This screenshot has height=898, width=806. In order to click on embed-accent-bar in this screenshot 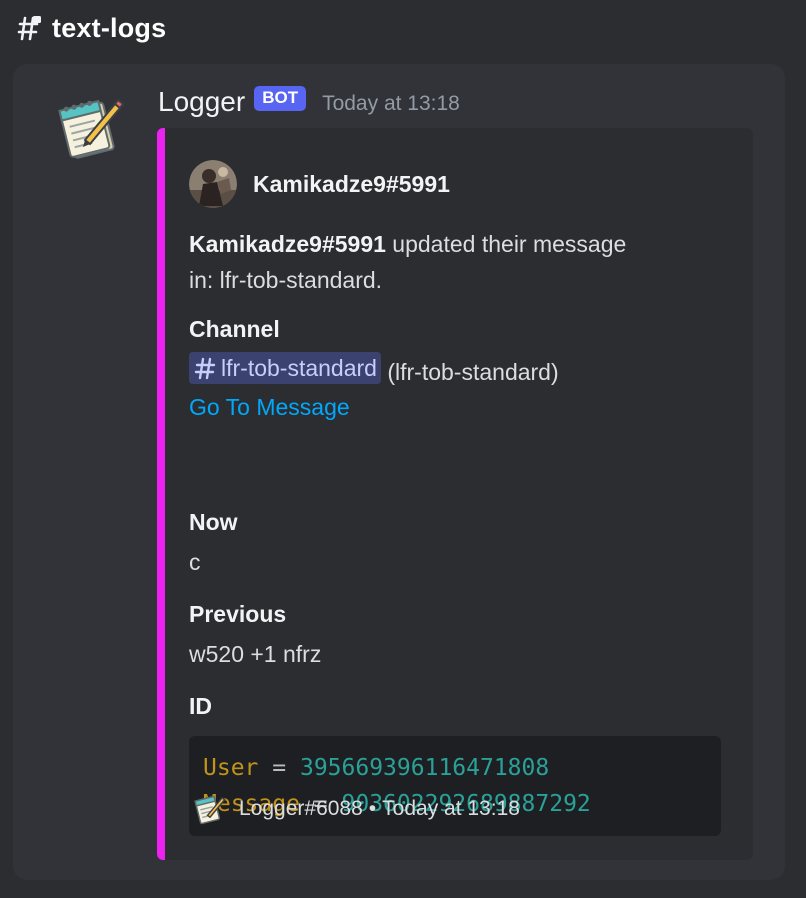, I will do `click(161, 494)`.